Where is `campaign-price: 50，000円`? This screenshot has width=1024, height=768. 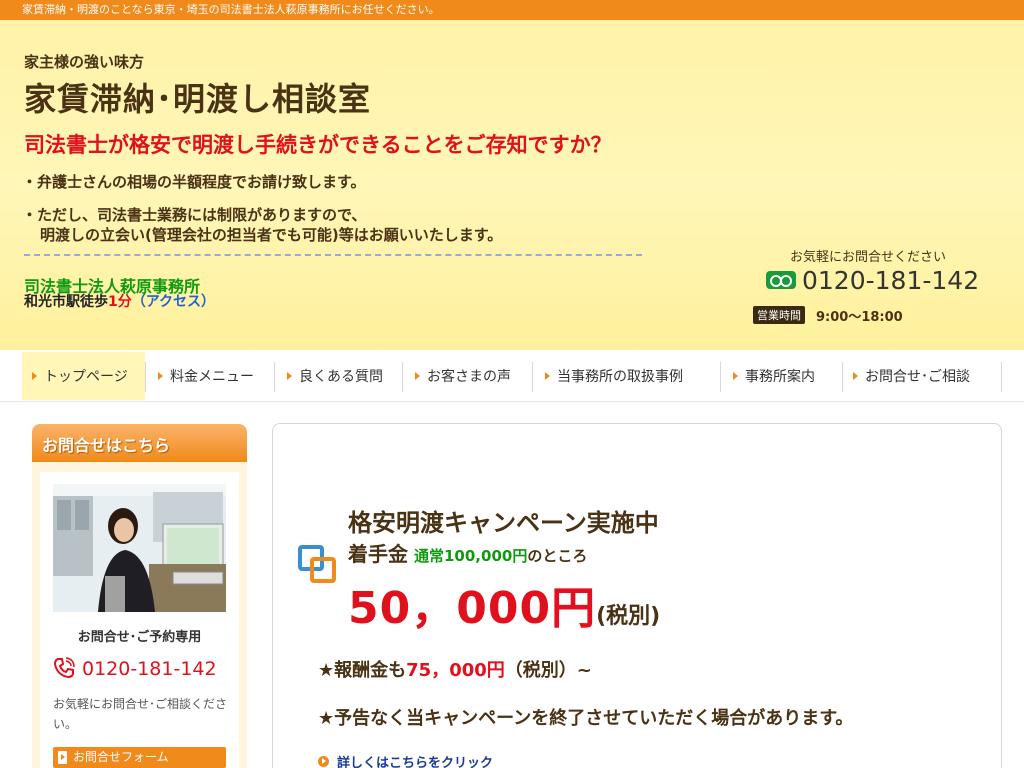 campaign-price: 50，000円 is located at coordinates (472, 608).